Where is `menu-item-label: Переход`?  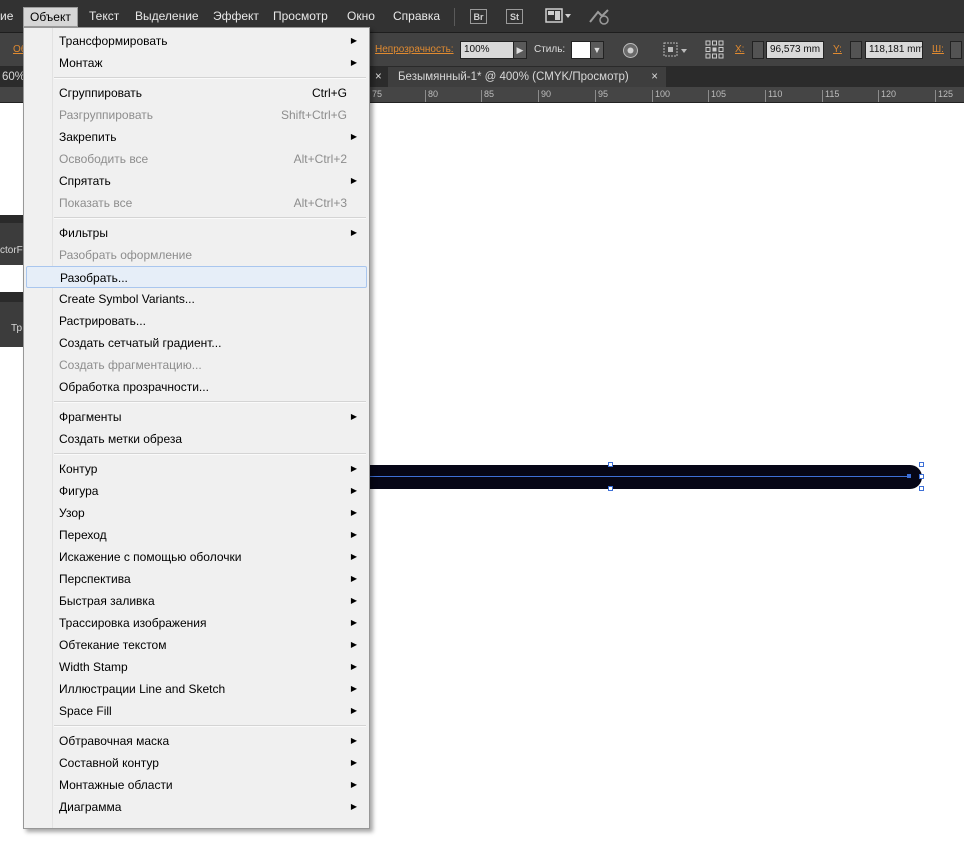
menu-item-label: Переход is located at coordinates (83, 535).